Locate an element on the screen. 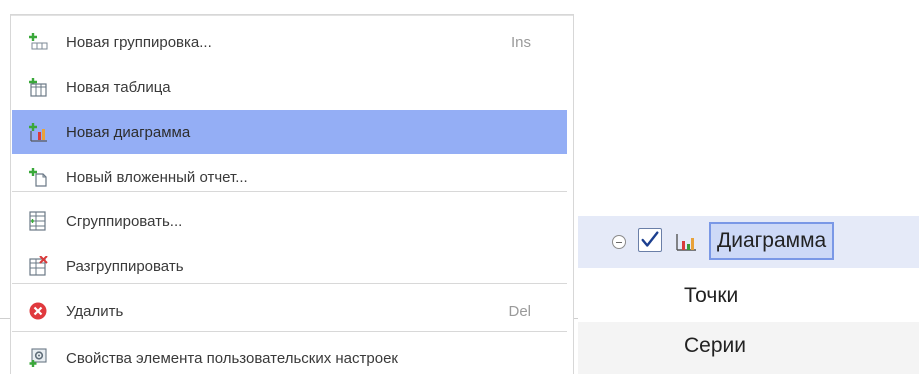 The height and width of the screenshot is (374, 919). menu-item-shortcut: Del is located at coordinates (519, 311).